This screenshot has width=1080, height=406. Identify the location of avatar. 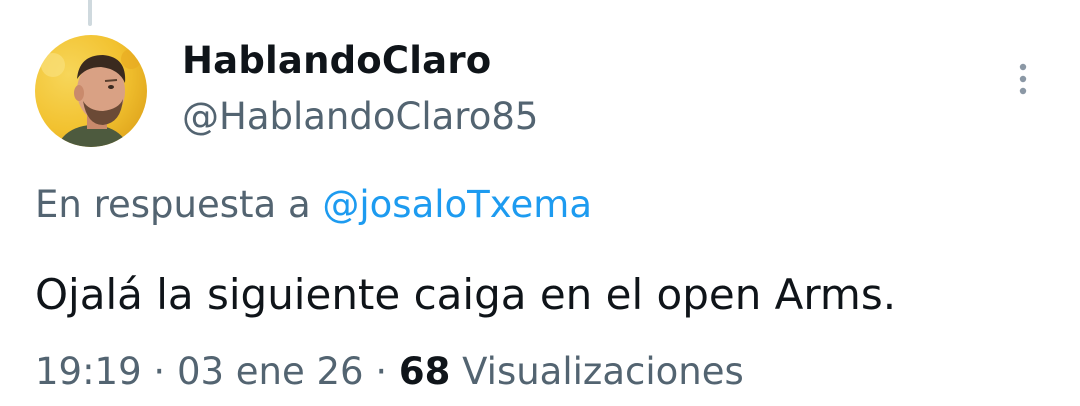
(91, 91).